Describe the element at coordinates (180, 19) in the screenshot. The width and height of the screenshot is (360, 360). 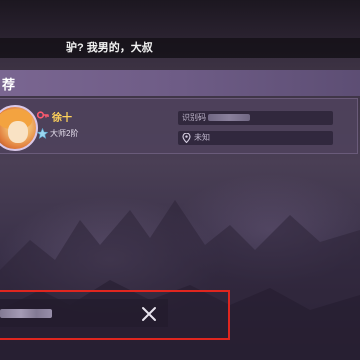
I see `top-strip` at that location.